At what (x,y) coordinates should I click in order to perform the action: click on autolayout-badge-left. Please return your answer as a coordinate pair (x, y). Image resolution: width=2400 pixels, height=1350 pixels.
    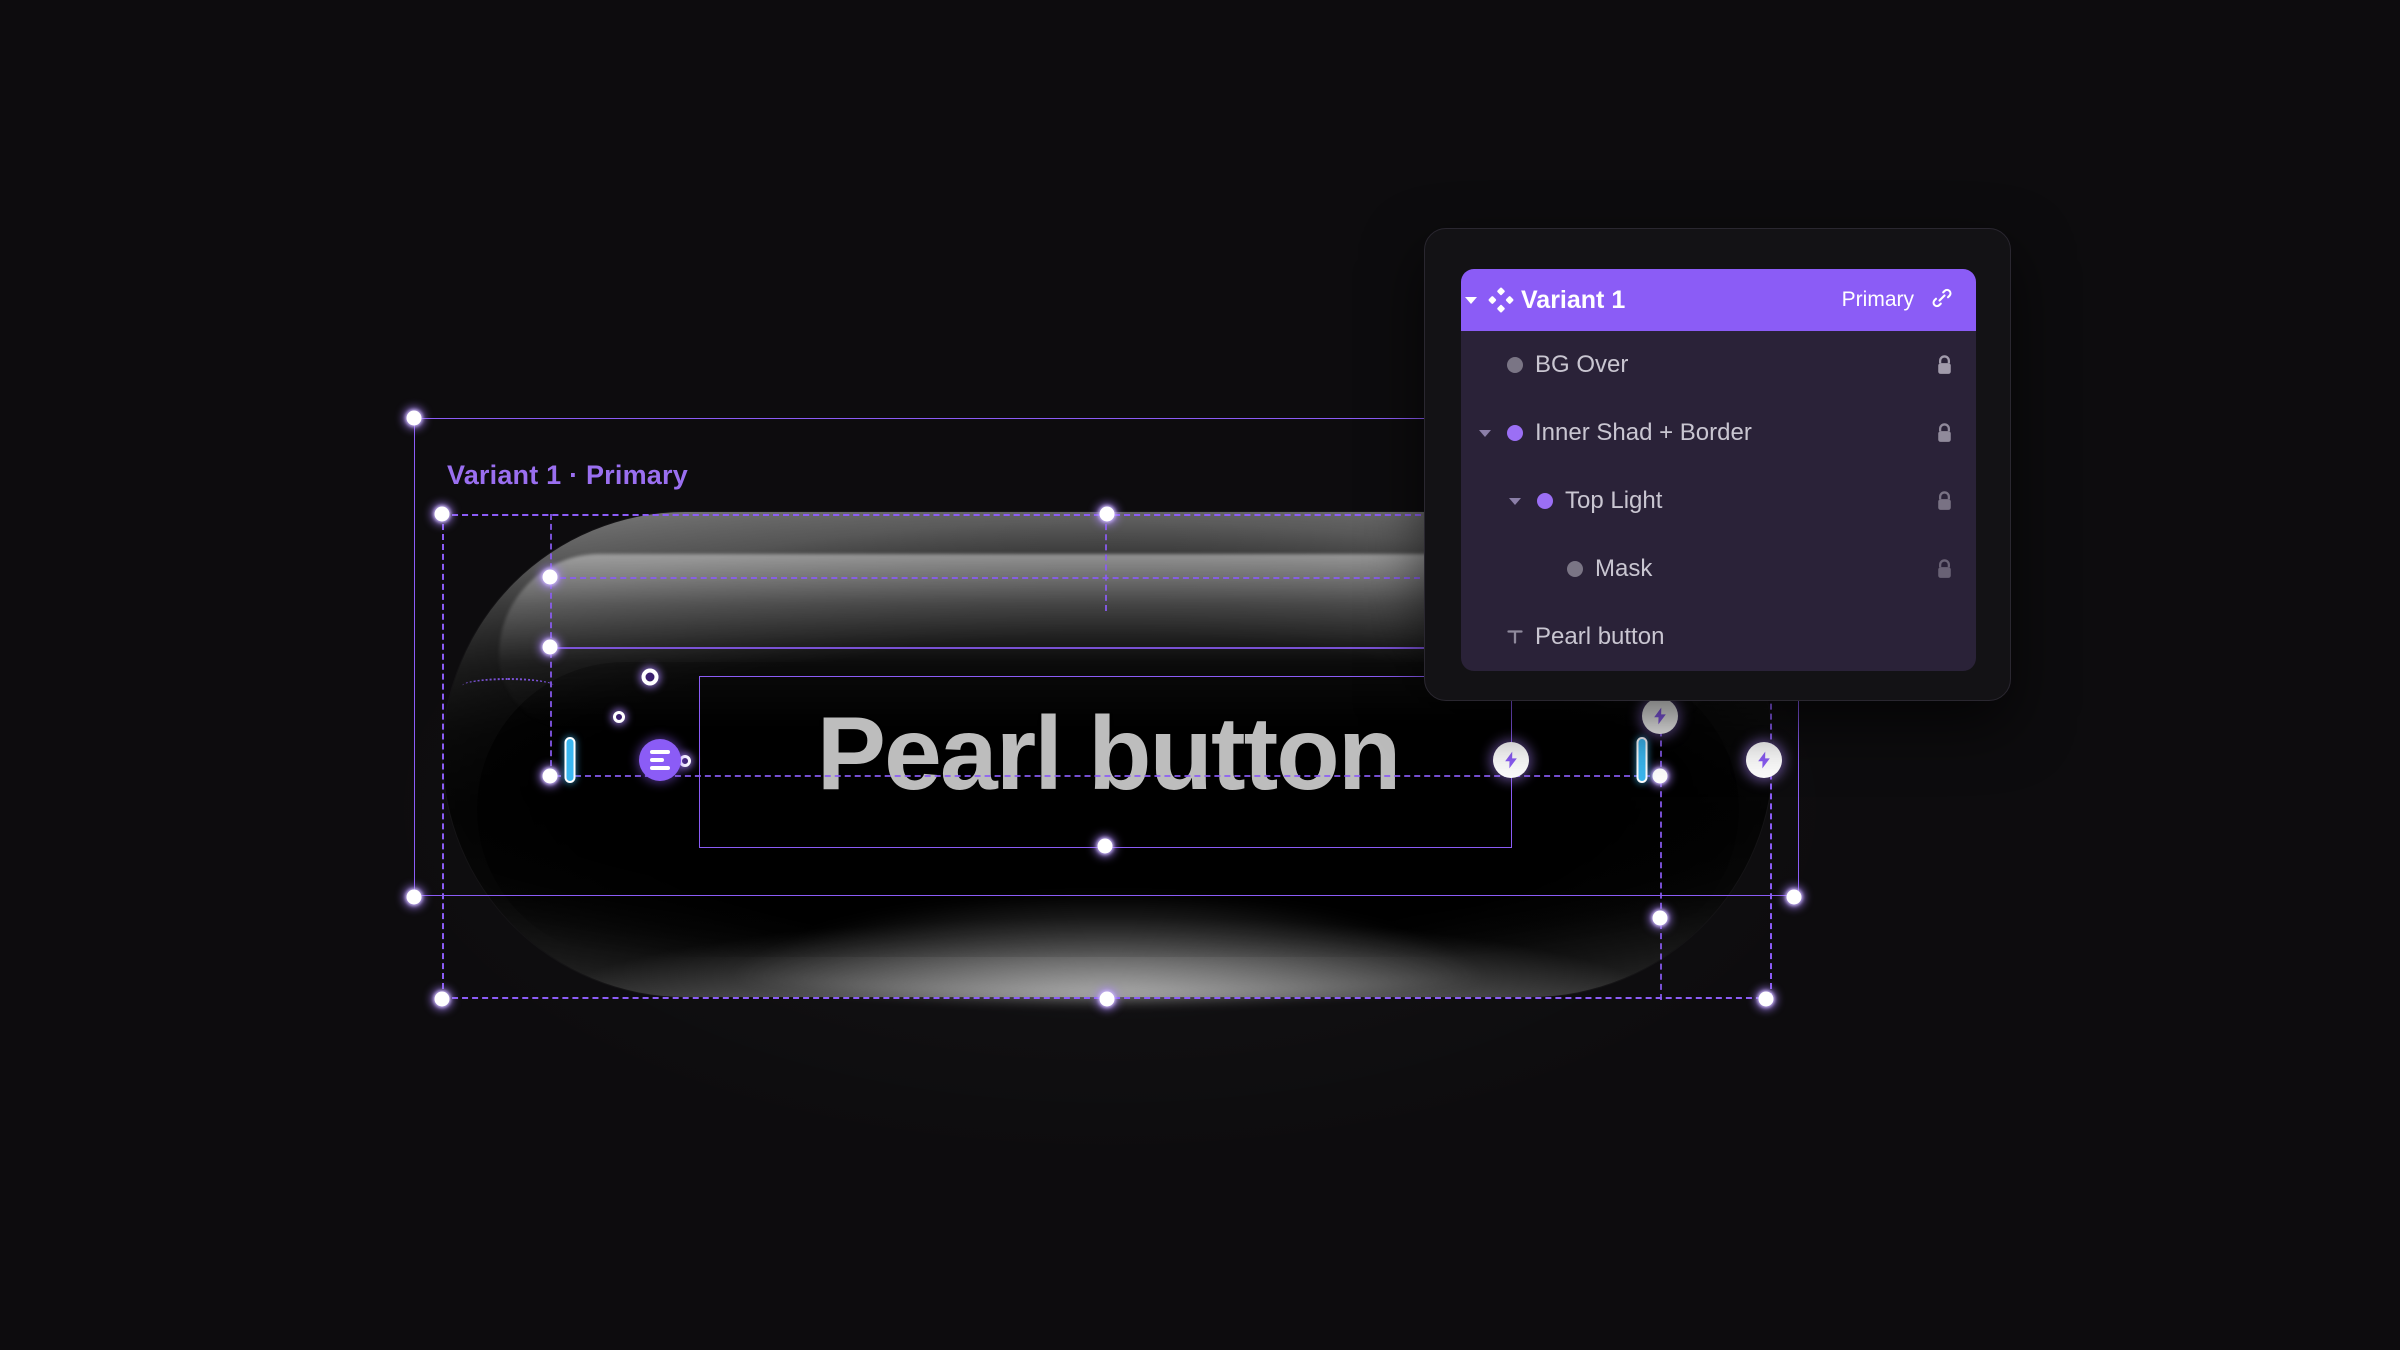
    Looking at the image, I should click on (1511, 760).